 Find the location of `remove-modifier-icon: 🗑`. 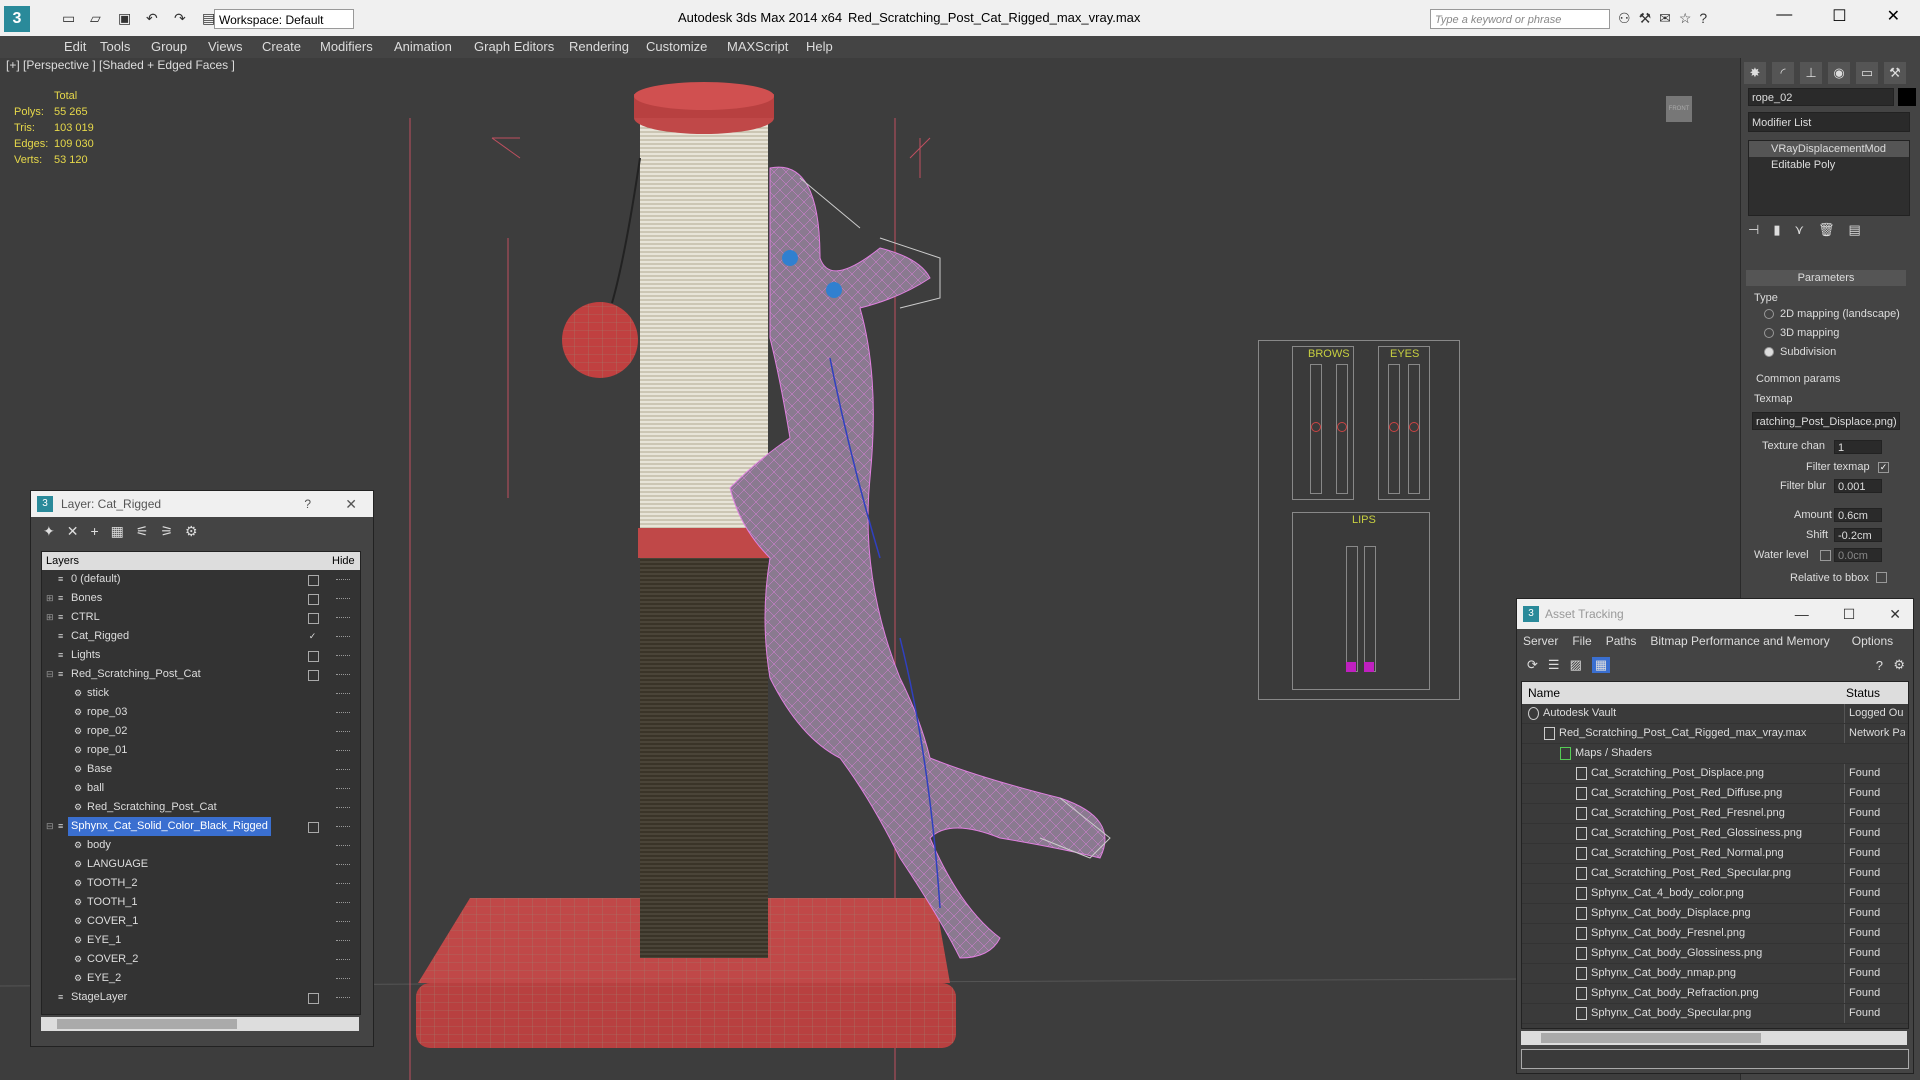

remove-modifier-icon: 🗑 is located at coordinates (1826, 230).